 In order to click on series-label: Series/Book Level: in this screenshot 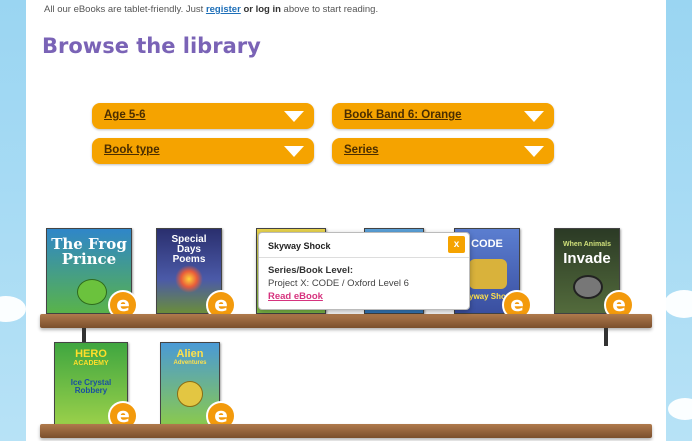, I will do `click(311, 270)`.